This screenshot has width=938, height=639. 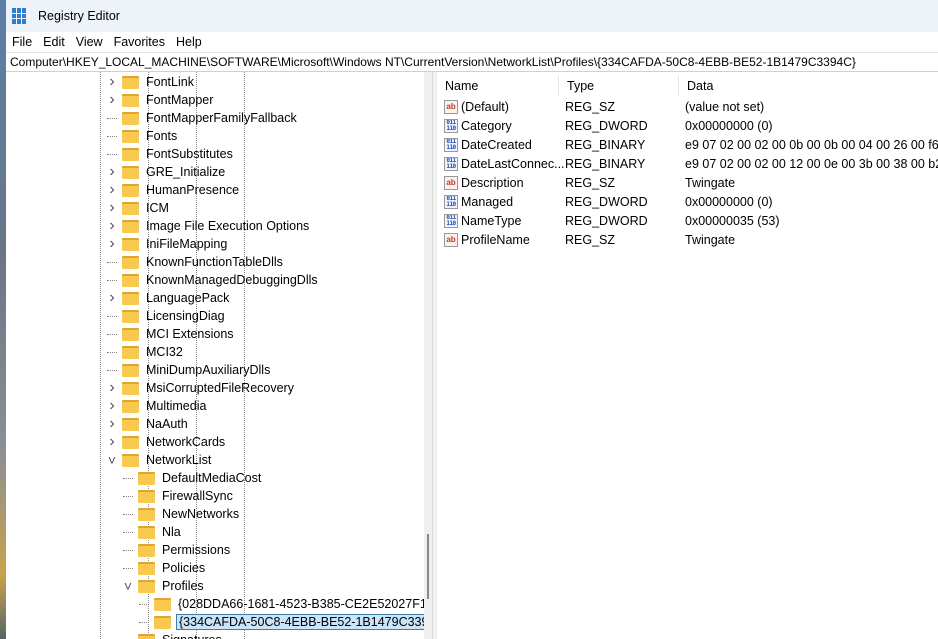 I want to click on tree-item: Nla, so click(x=153, y=532).